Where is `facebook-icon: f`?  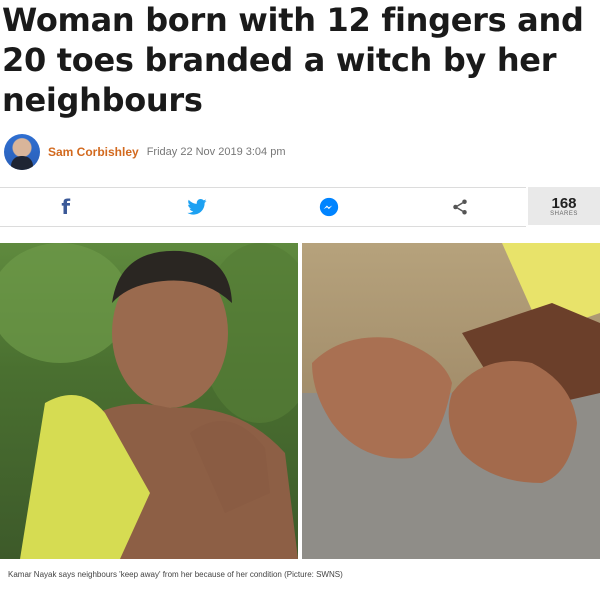 facebook-icon: f is located at coordinates (66, 207).